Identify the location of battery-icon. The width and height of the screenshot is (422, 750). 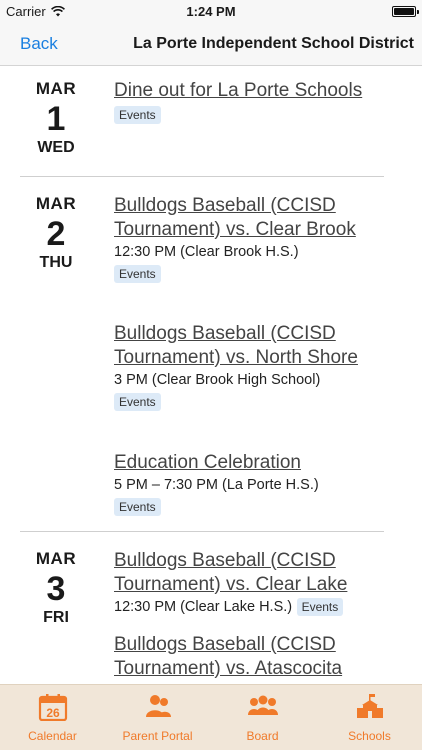
(405, 11).